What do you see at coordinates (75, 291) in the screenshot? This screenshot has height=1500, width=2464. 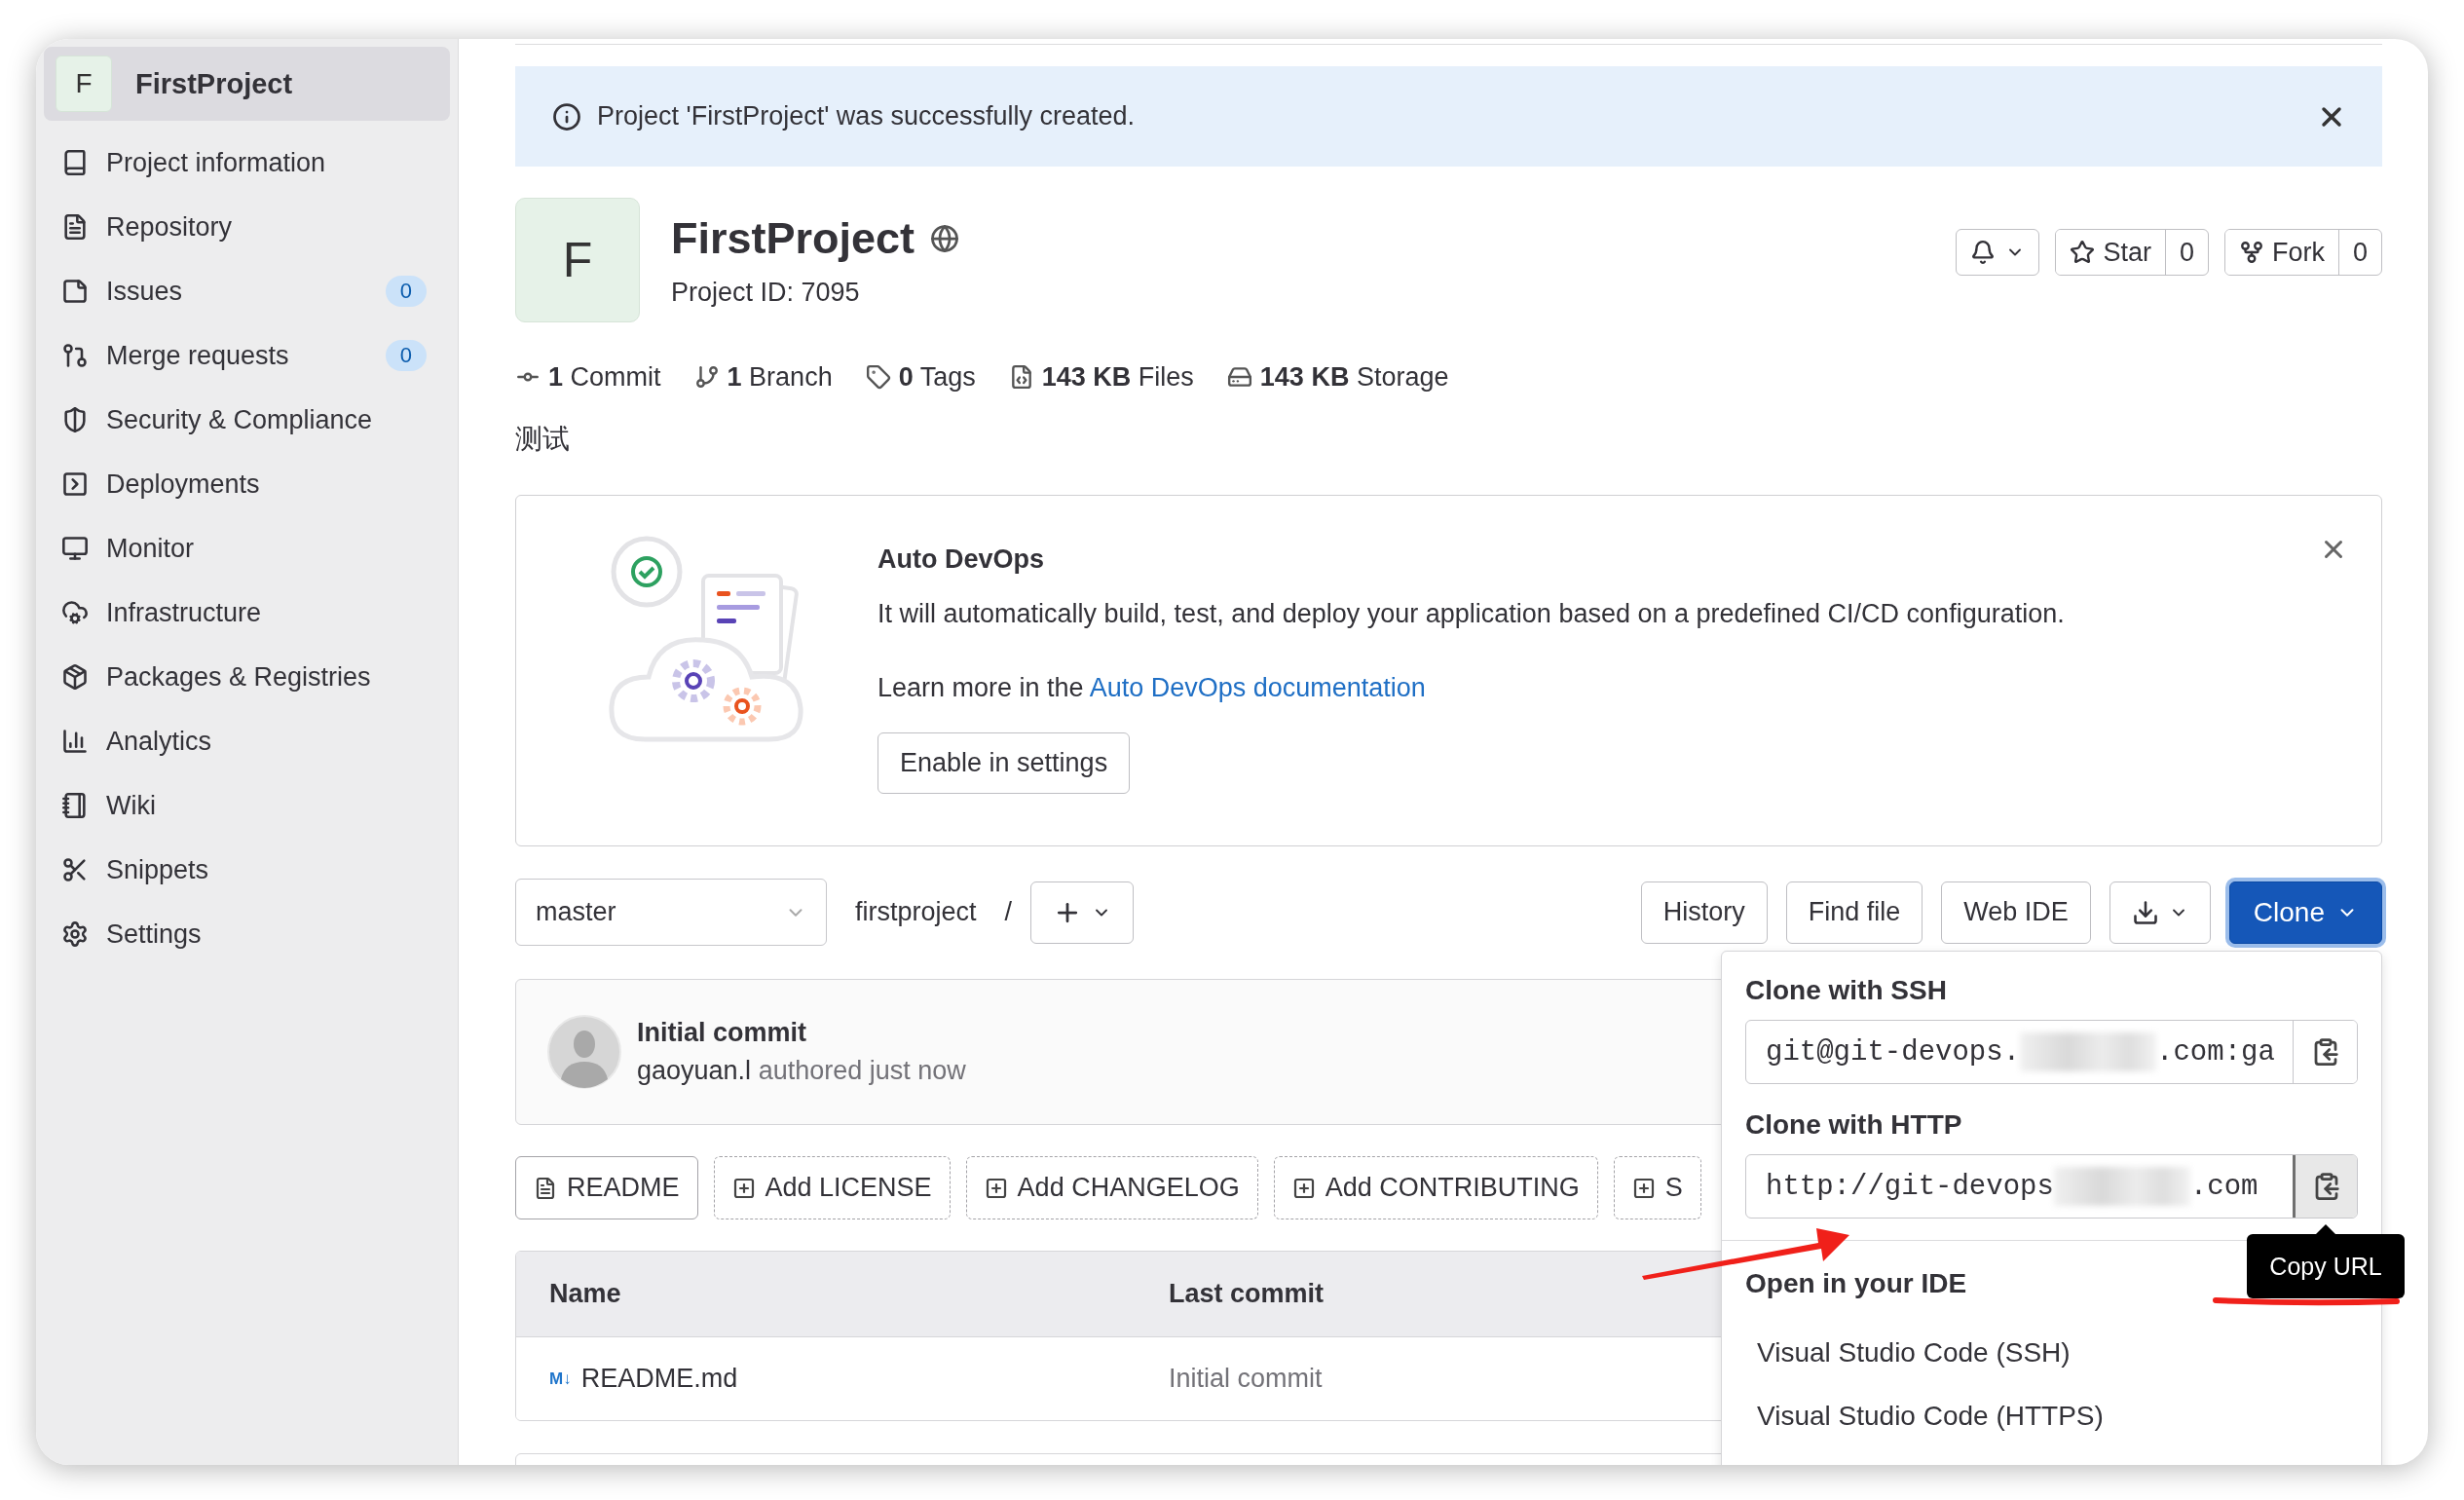 I see `note-icon` at bounding box center [75, 291].